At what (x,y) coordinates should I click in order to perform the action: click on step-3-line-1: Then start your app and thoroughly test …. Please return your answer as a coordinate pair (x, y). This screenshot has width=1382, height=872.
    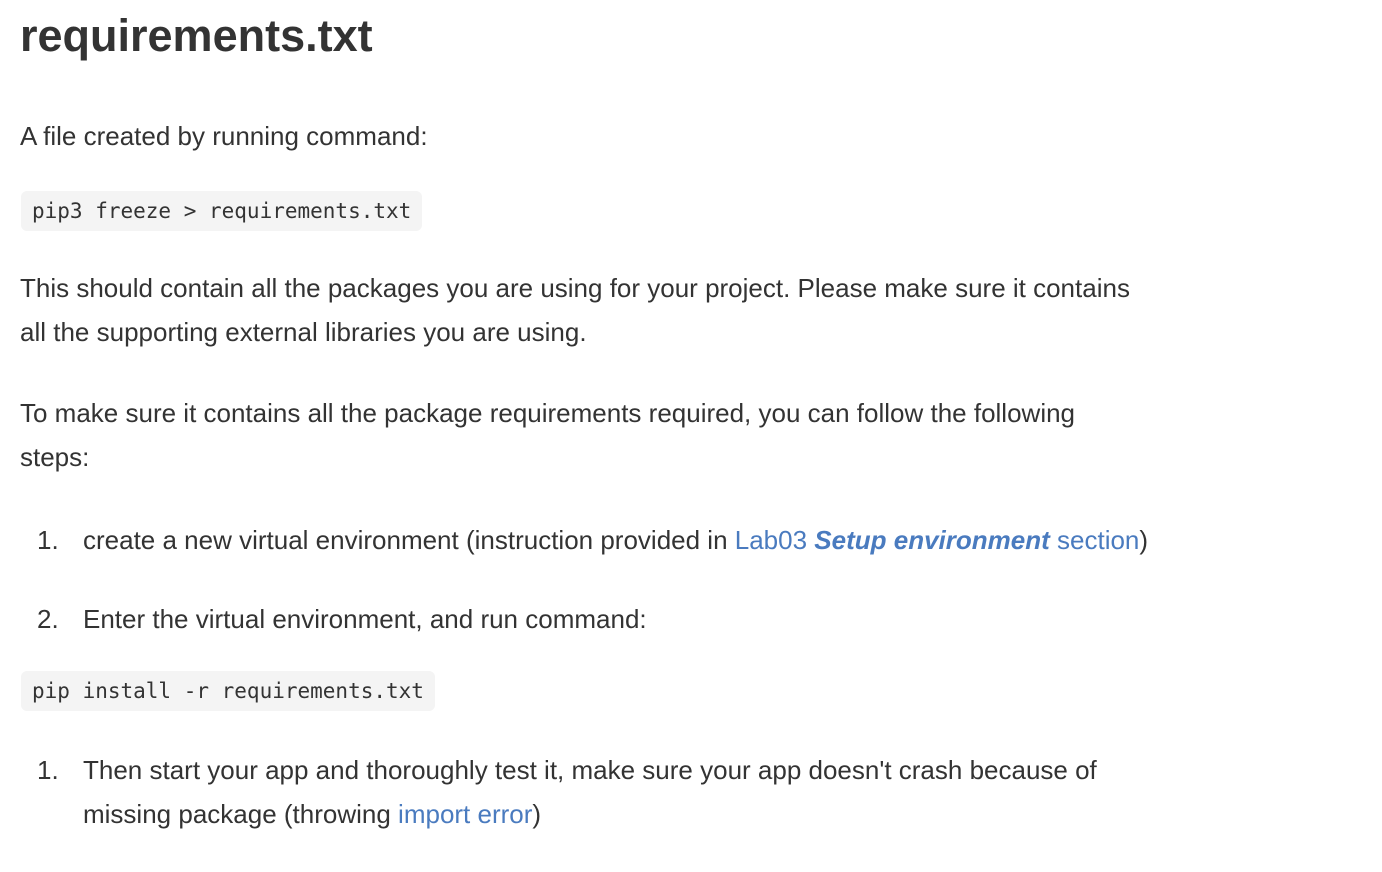
    Looking at the image, I should click on (590, 770).